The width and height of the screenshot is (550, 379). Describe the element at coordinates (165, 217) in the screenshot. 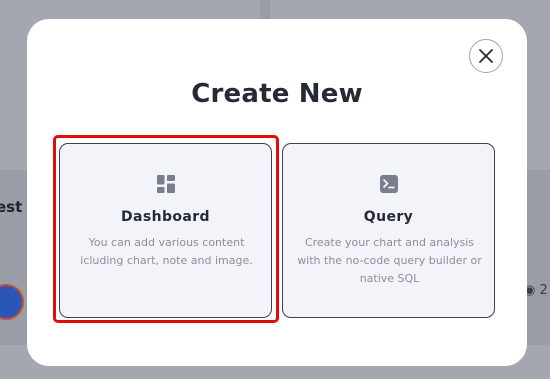

I see `dashboard-option-title: Dashboard` at that location.